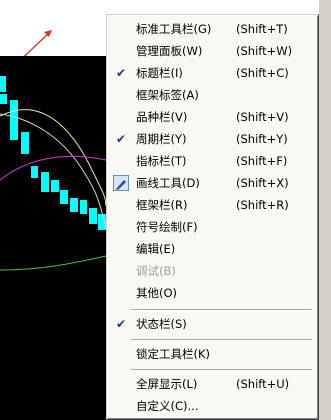 The height and width of the screenshot is (420, 331). What do you see at coordinates (162, 117) in the screenshot?
I see `menu-item-label: 品种栏(V)` at bounding box center [162, 117].